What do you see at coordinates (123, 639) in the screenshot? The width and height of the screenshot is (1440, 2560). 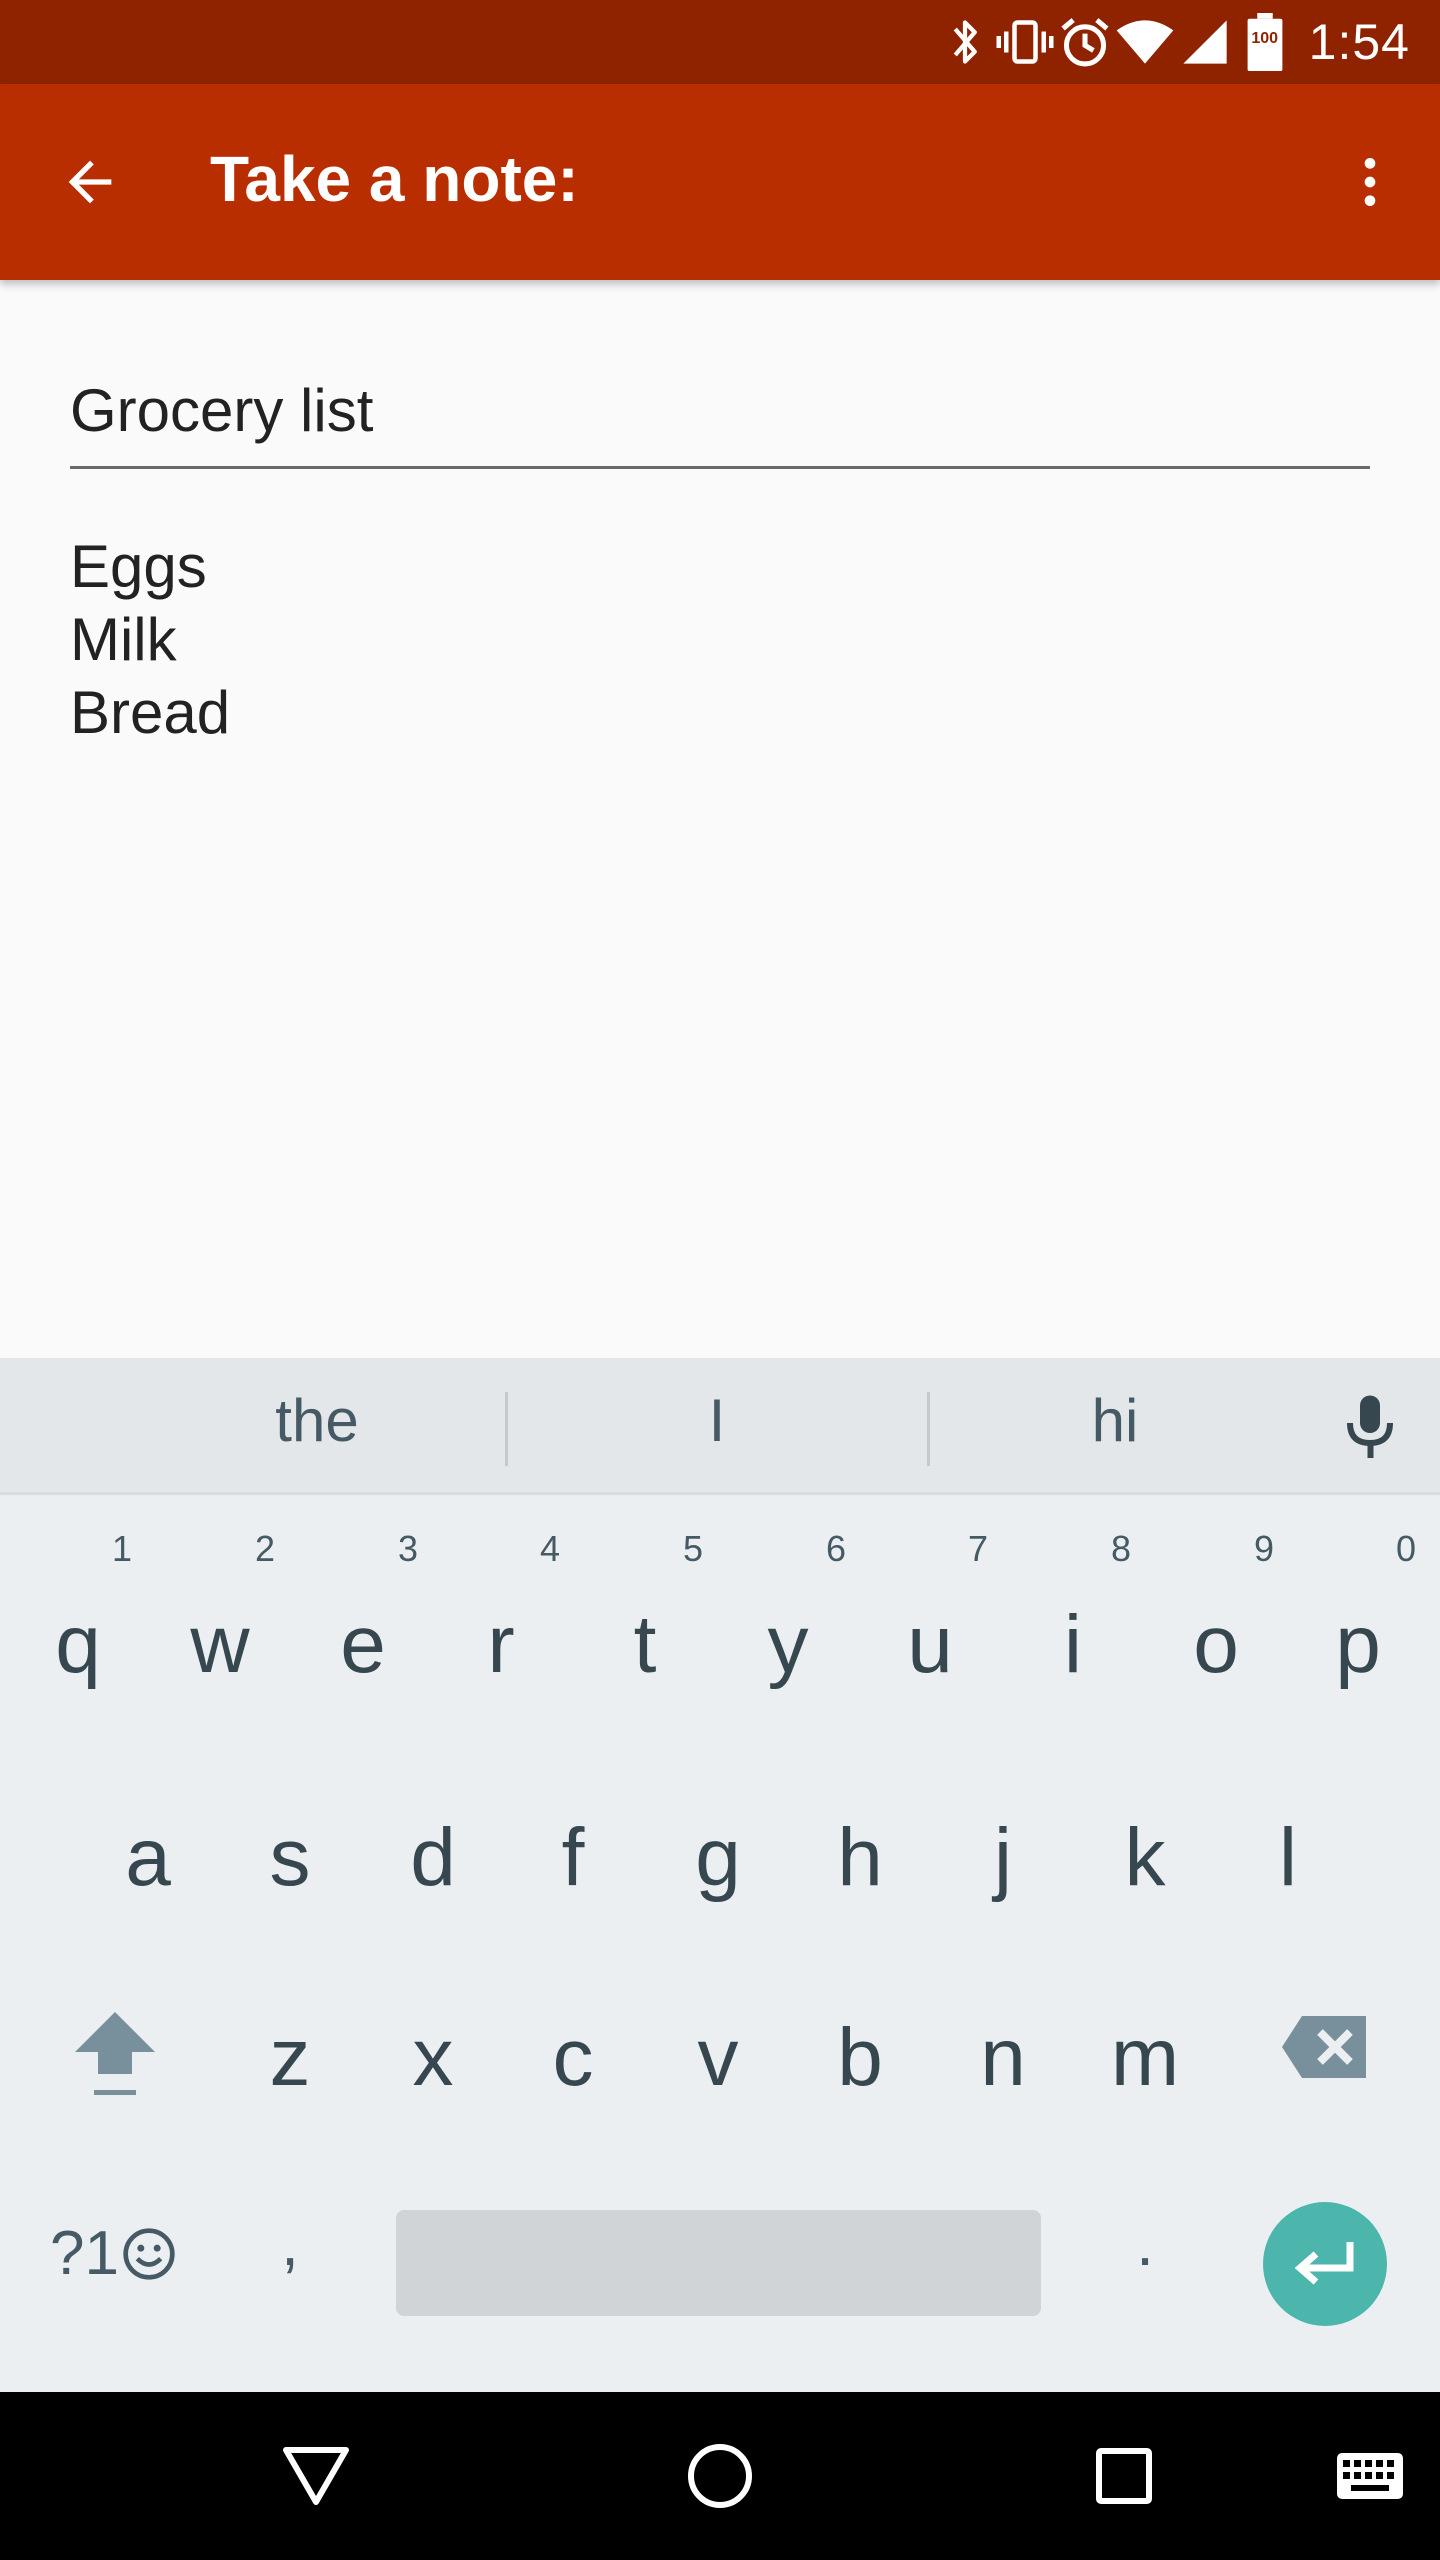 I see `note-line: Milk` at bounding box center [123, 639].